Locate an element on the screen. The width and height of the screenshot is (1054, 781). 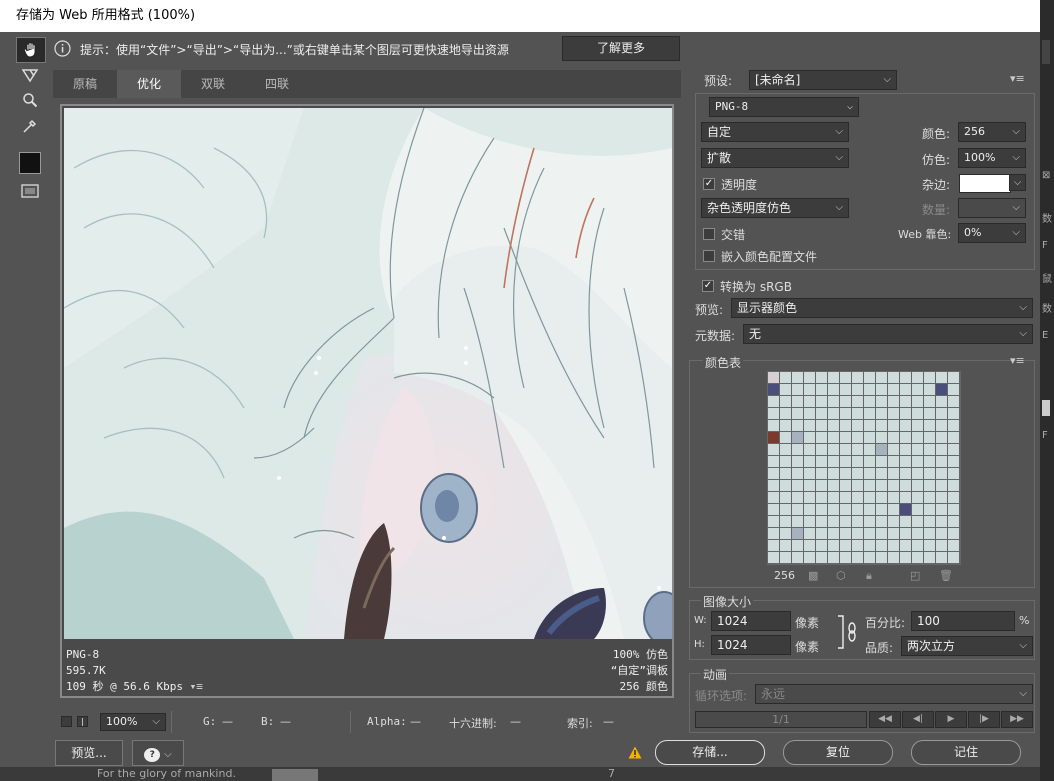
web-safe-cube-icon: ⬡ is located at coordinates (841, 575).